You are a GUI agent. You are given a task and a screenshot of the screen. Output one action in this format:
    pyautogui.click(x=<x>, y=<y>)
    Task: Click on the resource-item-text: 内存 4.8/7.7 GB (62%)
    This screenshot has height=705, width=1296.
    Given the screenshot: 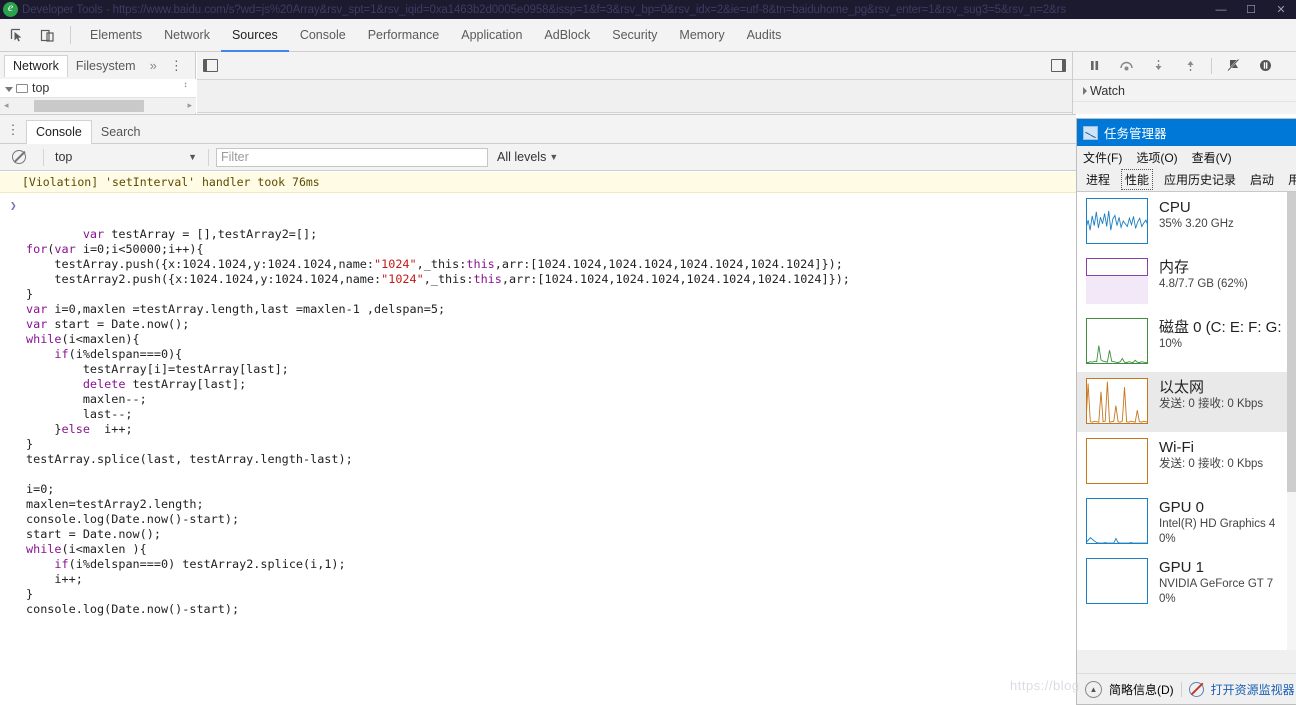 What is the action you would take?
    pyautogui.click(x=1203, y=275)
    